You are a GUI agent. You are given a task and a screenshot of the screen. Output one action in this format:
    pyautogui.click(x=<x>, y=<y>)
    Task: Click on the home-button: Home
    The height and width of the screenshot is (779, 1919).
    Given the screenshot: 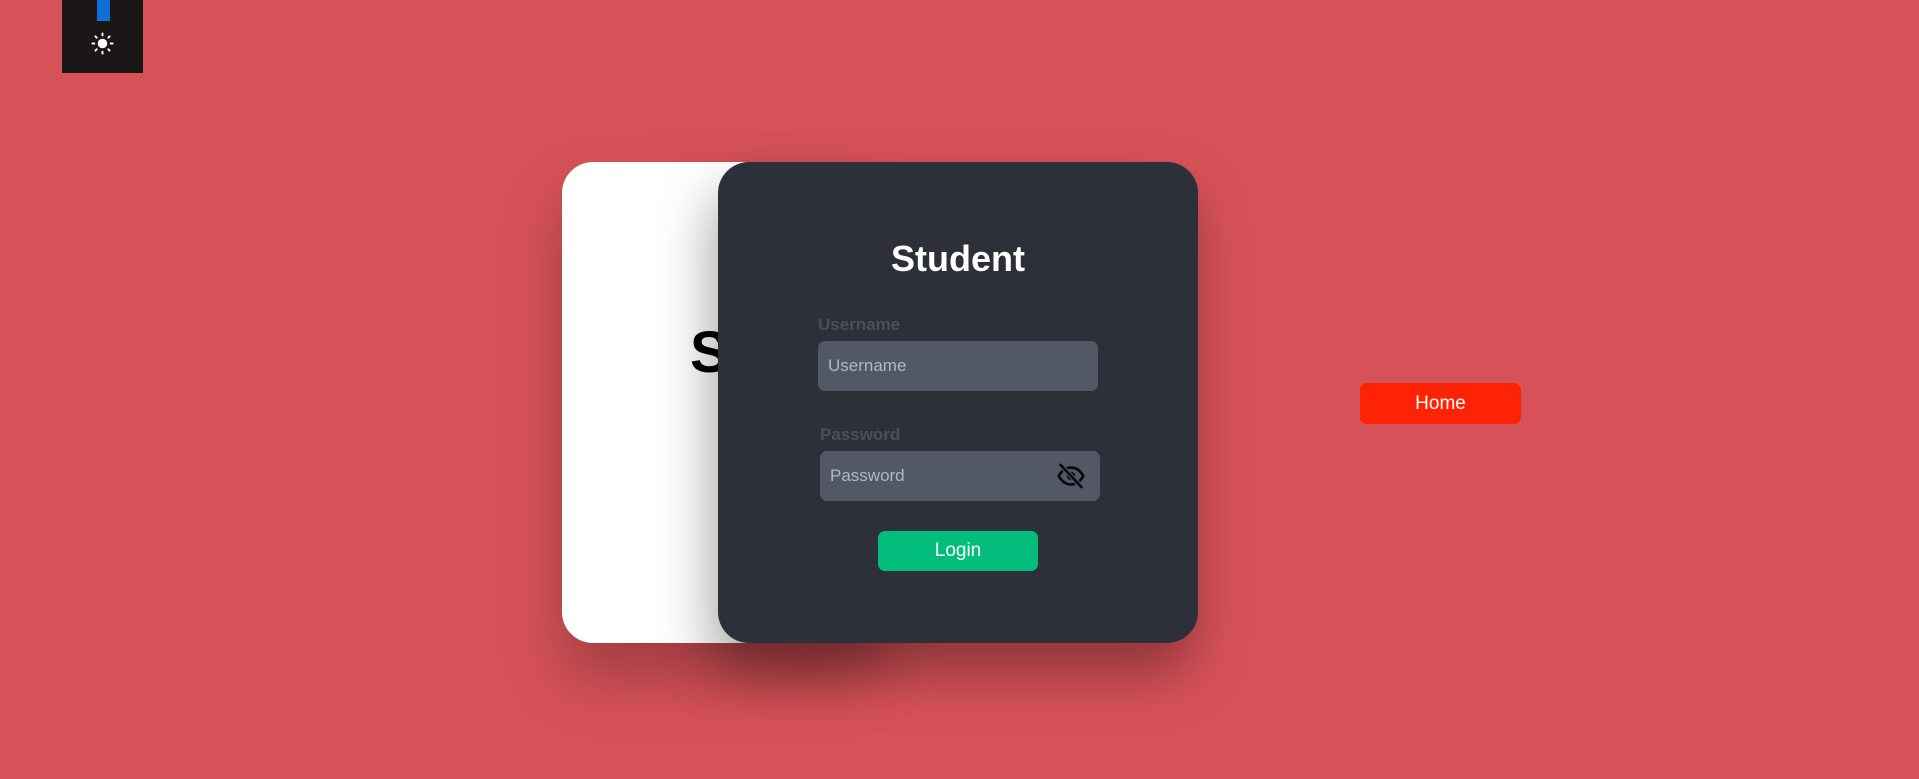 What is the action you would take?
    pyautogui.click(x=1440, y=403)
    